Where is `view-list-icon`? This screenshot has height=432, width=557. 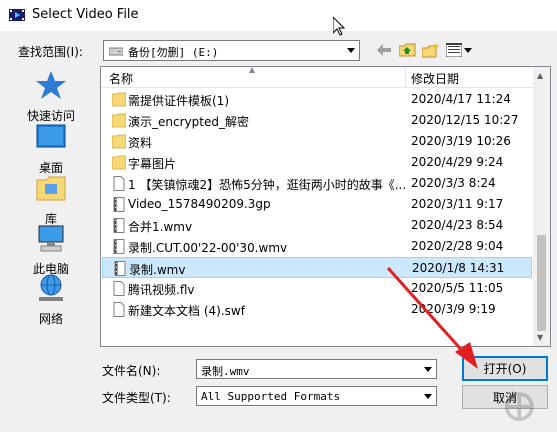 view-list-icon is located at coordinates (454, 50).